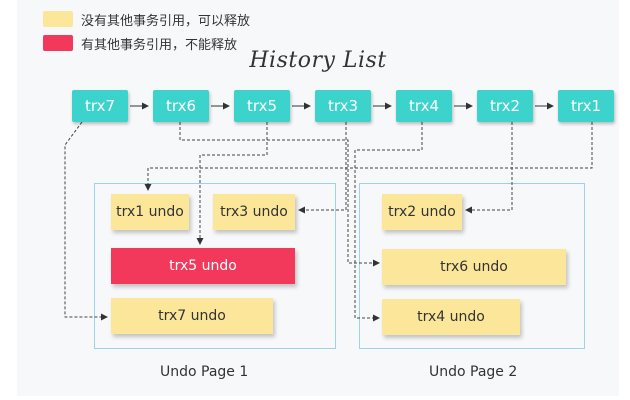 This screenshot has width=630, height=400. Describe the element at coordinates (424, 106) in the screenshot. I see `history-node-trx4: trx4` at that location.